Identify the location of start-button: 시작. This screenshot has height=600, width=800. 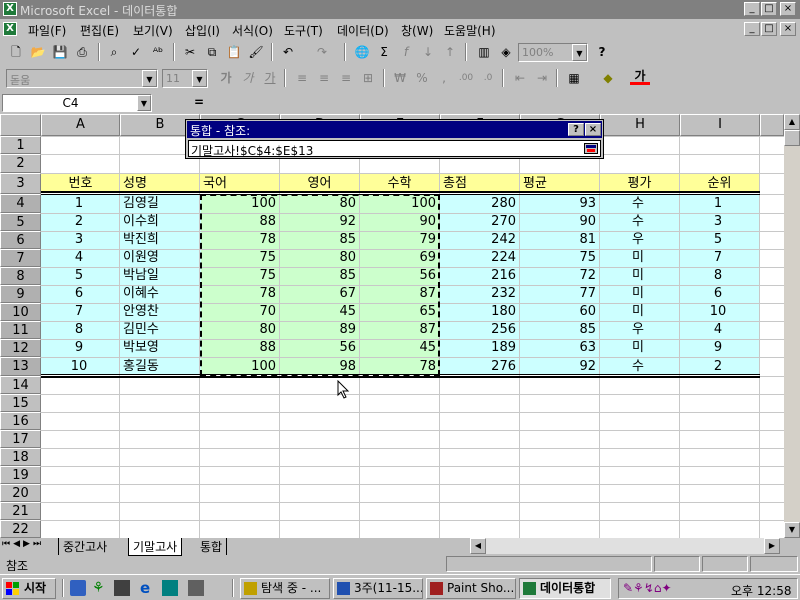
(29, 588).